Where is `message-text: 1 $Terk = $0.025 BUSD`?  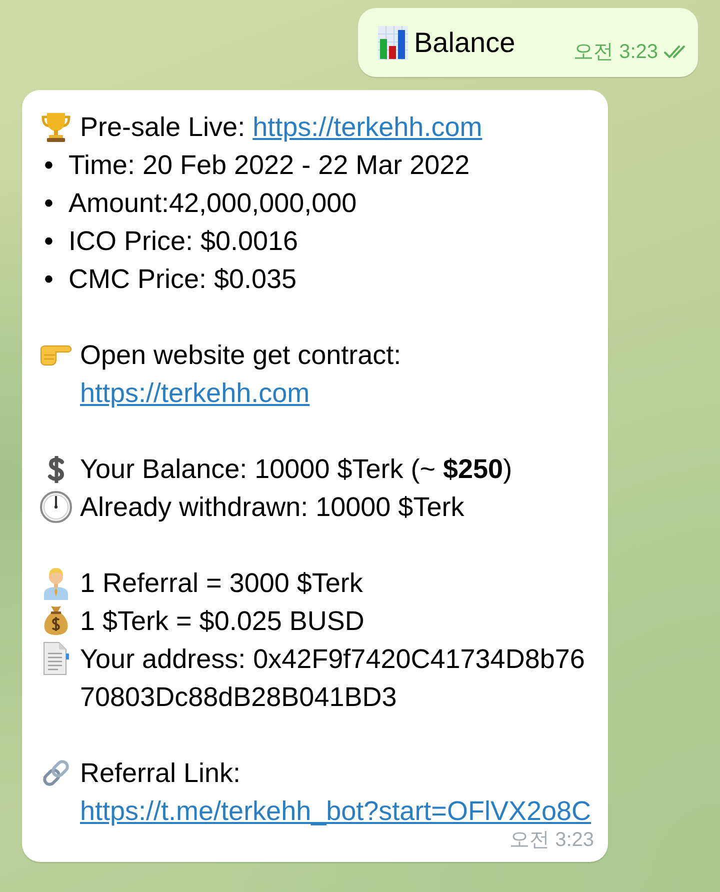
message-text: 1 $Terk = $0.025 BUSD is located at coordinates (223, 621).